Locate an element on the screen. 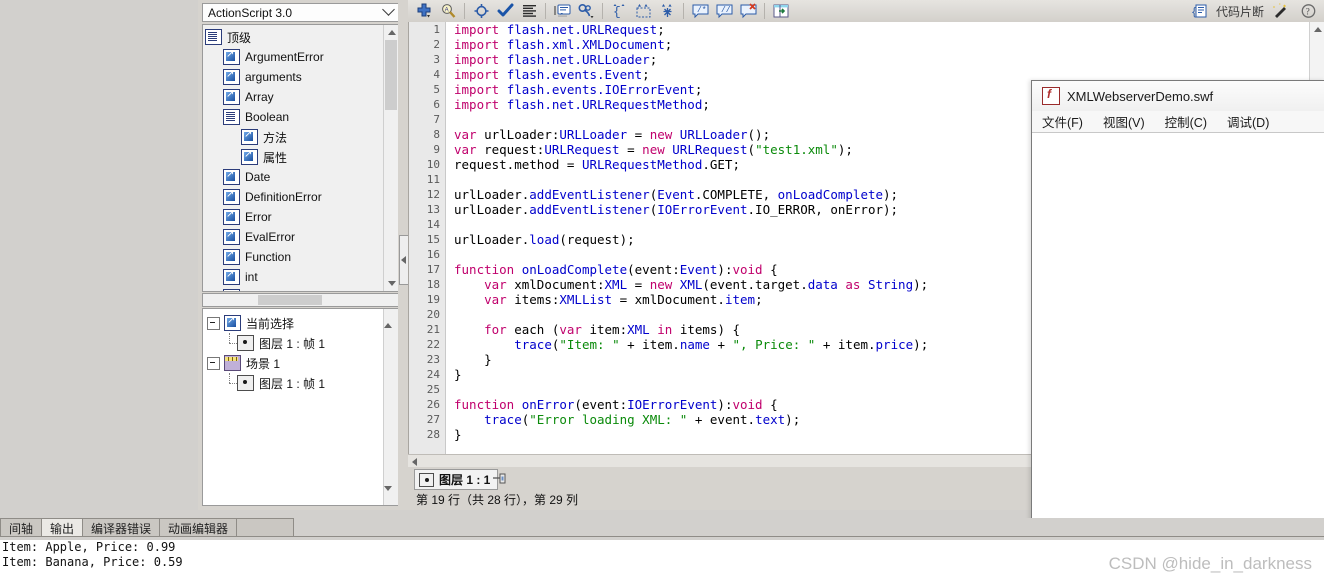  toolbox-tree-item: Math is located at coordinates (302, 289).